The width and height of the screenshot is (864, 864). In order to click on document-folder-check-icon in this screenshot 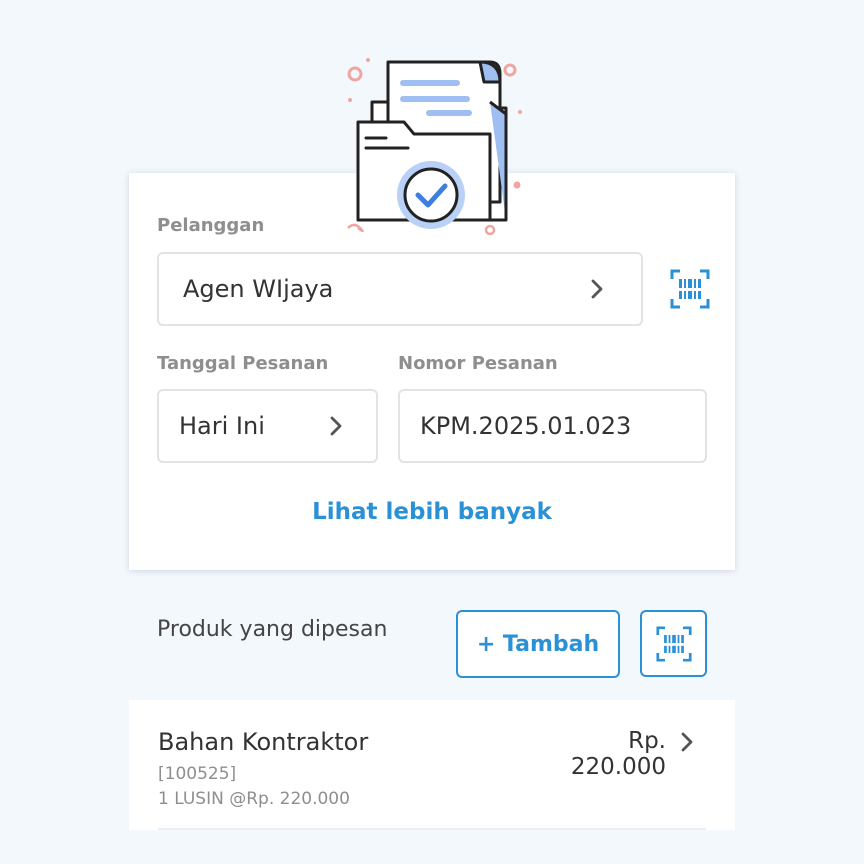, I will do `click(434, 147)`.